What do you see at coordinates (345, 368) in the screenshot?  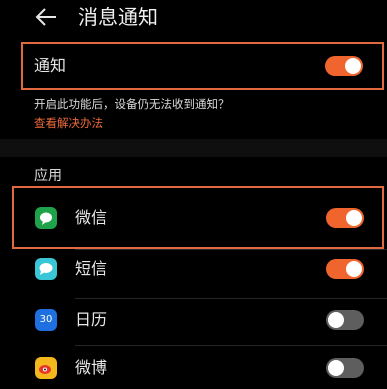 I see `weibo-toggle` at bounding box center [345, 368].